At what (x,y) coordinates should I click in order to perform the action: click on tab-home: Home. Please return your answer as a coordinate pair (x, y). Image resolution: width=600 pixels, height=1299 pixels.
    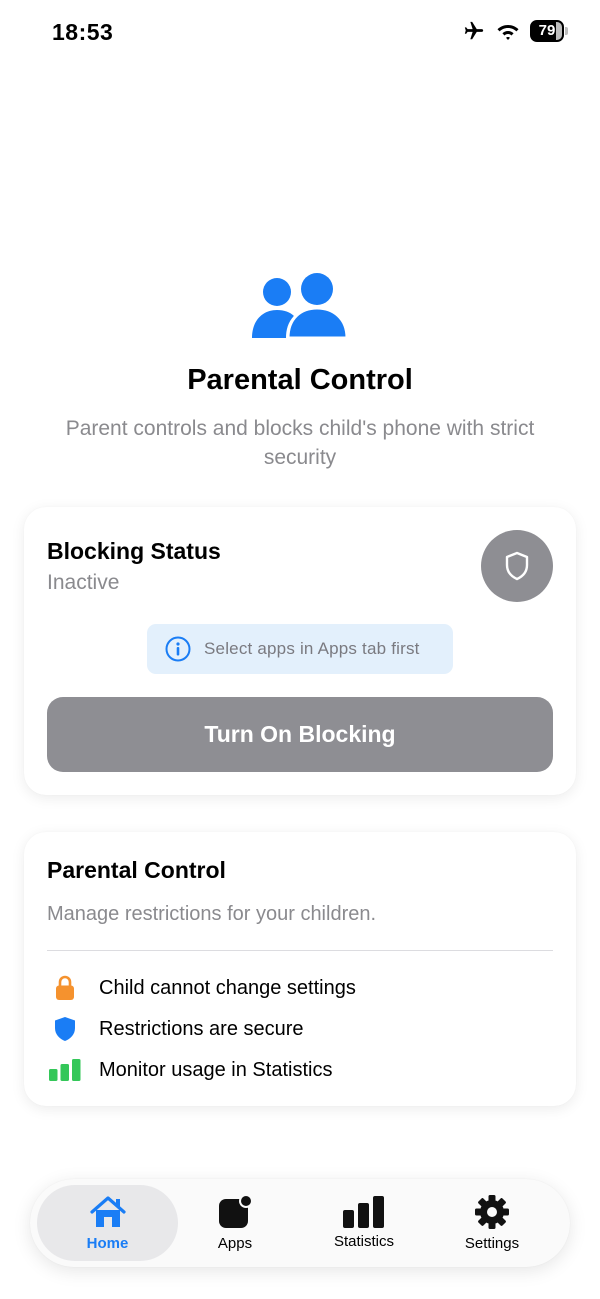
    Looking at the image, I should click on (107, 1223).